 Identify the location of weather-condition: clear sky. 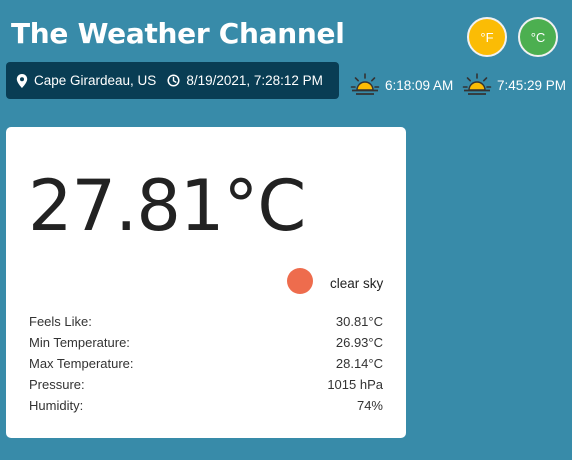
(357, 283).